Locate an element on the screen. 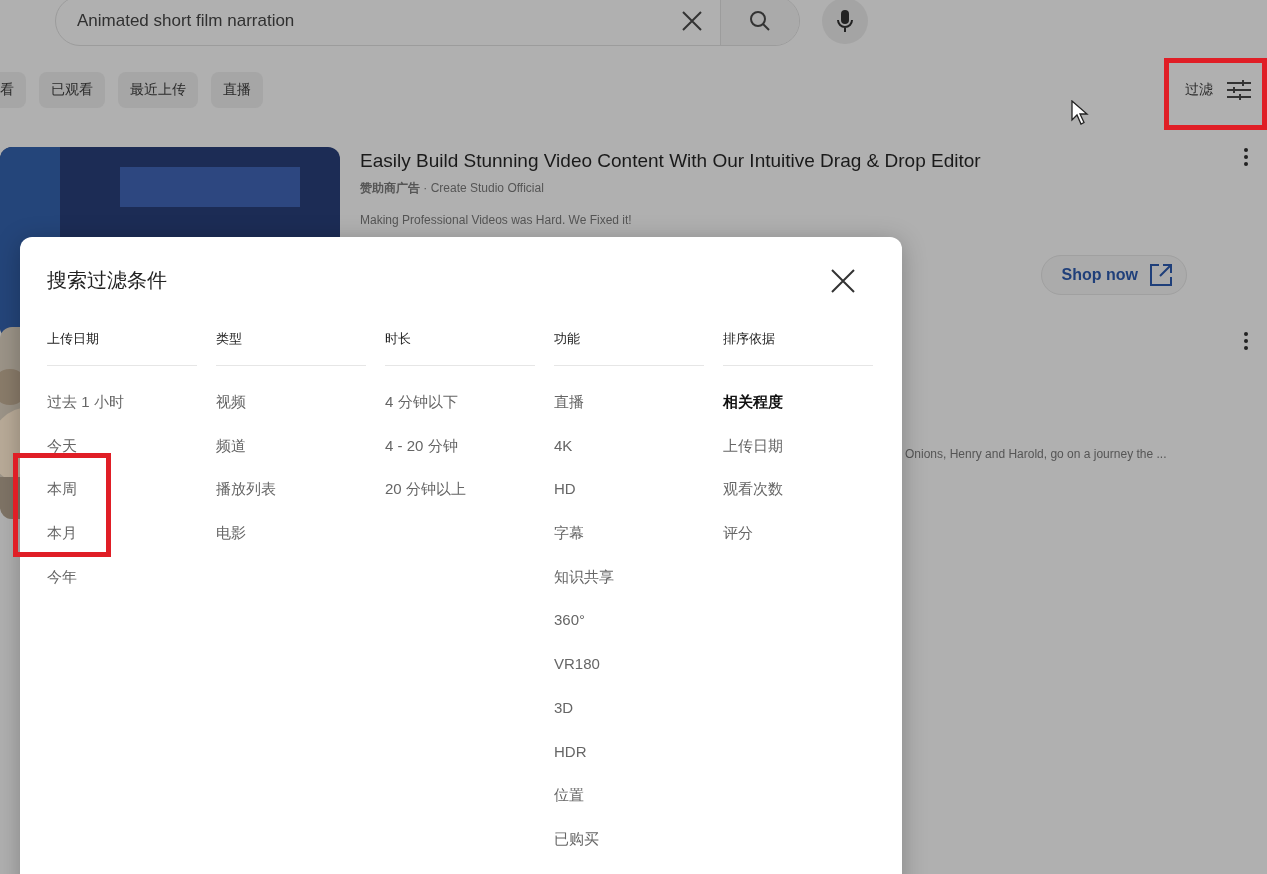 The image size is (1267, 874). filter-option: 4 分钟以下 is located at coordinates (421, 402).